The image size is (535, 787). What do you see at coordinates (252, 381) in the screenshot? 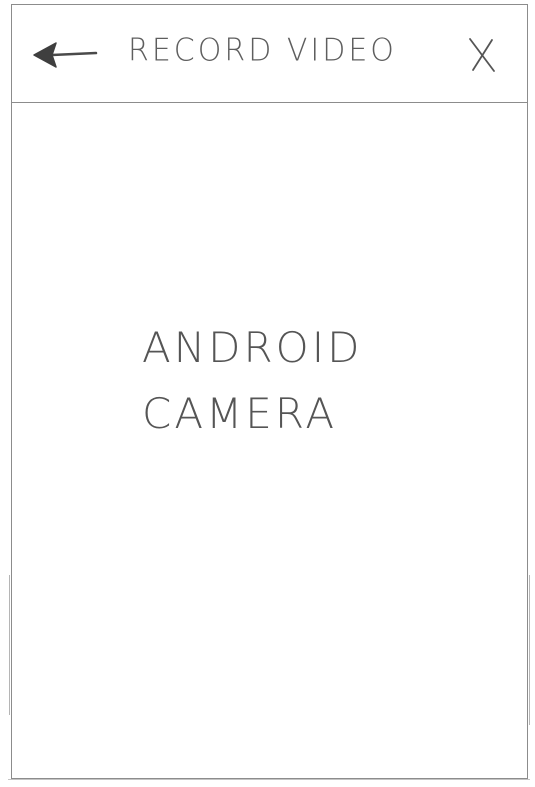
I see `camera-placeholder-label: ANDROID CAMERA` at bounding box center [252, 381].